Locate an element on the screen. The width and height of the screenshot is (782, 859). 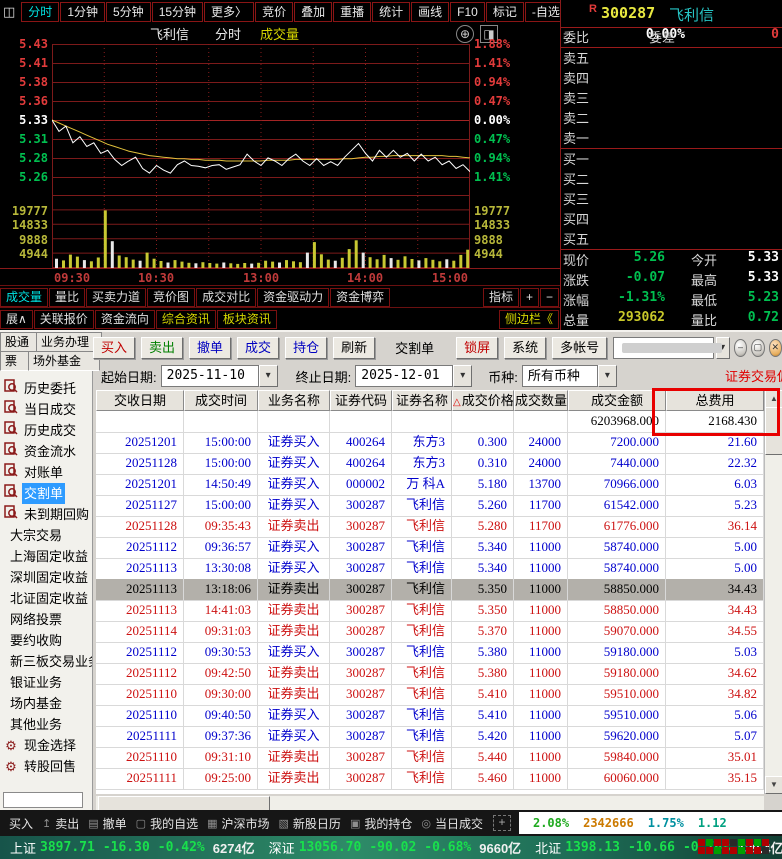
column-header: 总费用 is located at coordinates (715, 400).